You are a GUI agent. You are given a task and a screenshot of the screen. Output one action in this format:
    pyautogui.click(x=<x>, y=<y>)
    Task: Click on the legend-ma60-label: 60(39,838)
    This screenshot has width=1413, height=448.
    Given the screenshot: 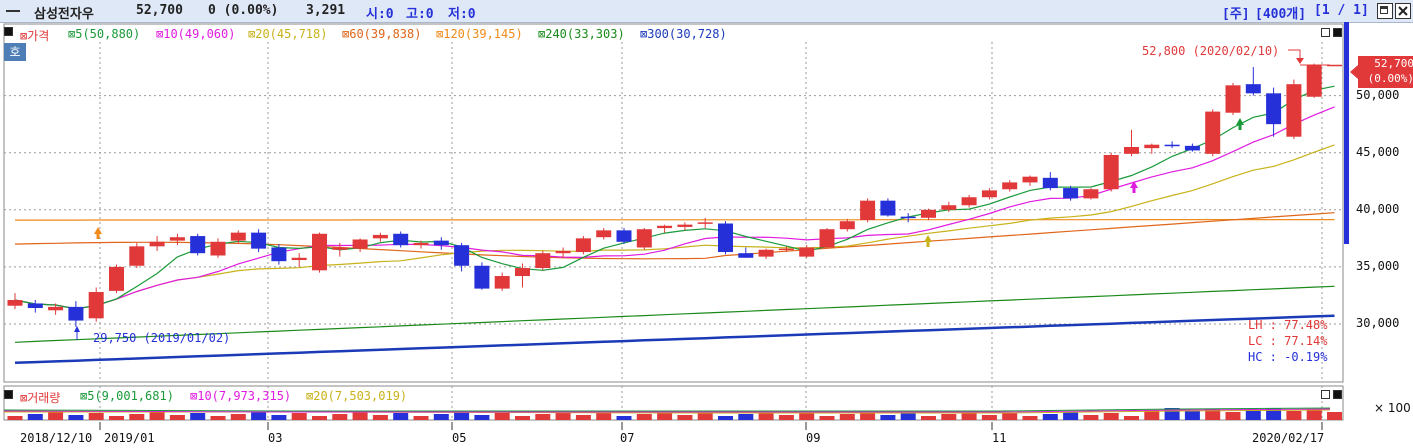 What is the action you would take?
    pyautogui.click(x=385, y=34)
    